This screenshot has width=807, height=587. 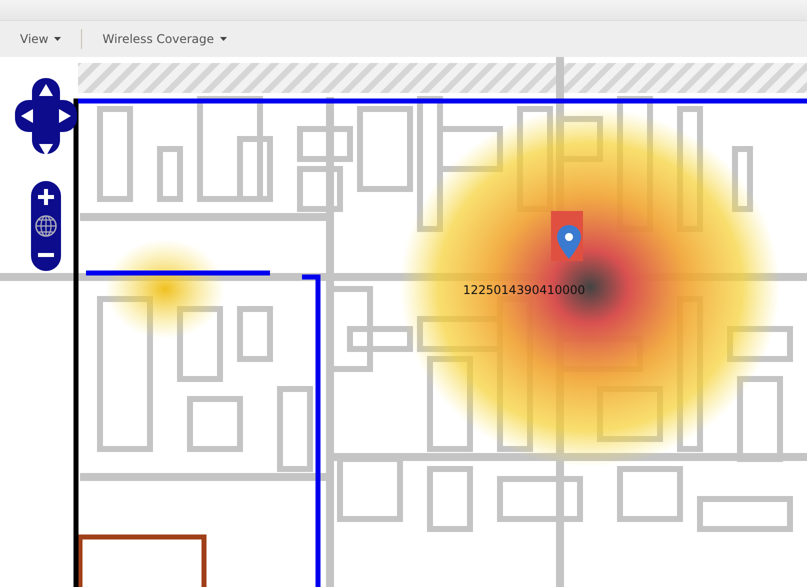 I want to click on zoom-control-icon, so click(x=46, y=226).